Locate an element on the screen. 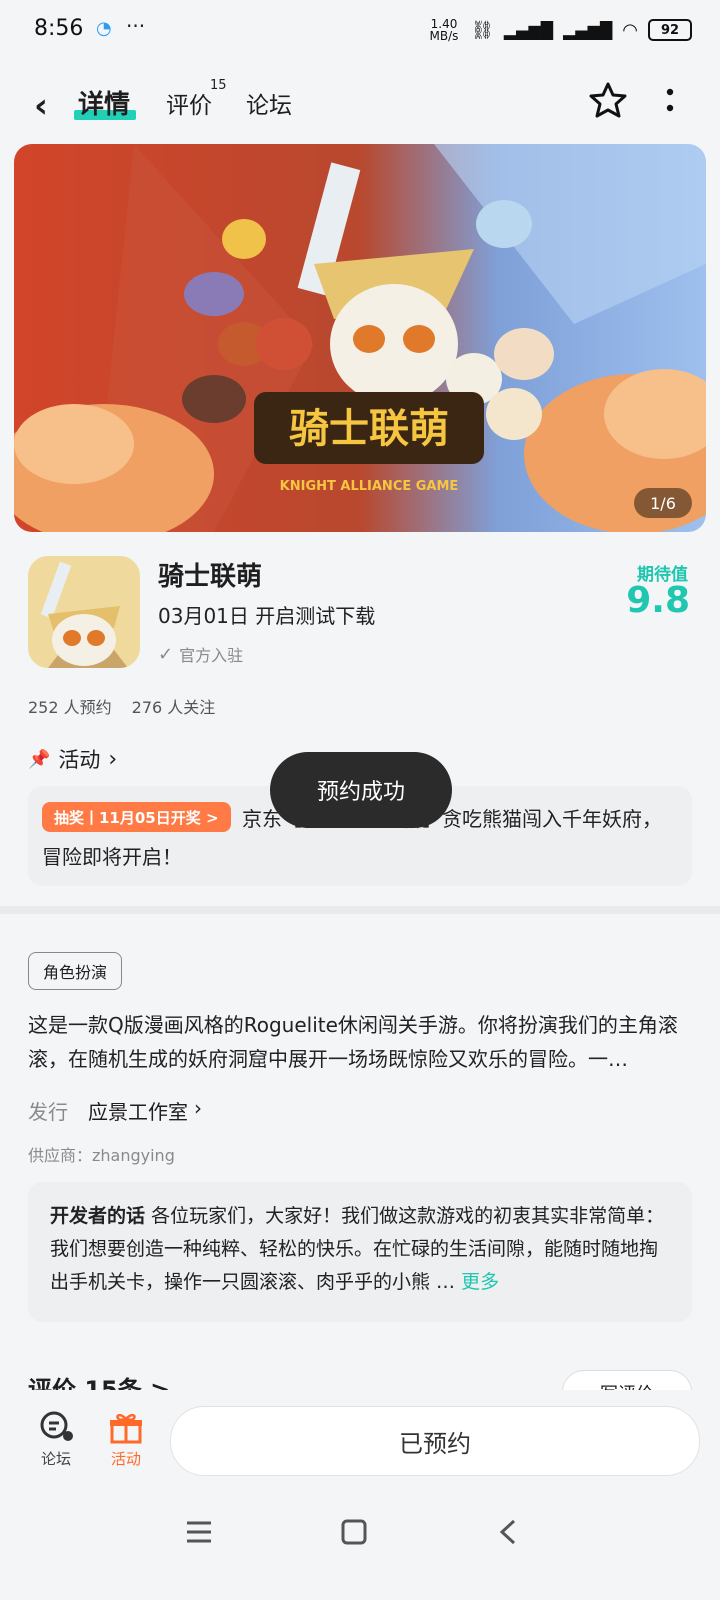 The width and height of the screenshot is (720, 1600). publisher-name: 应景工作室 is located at coordinates (138, 1112).